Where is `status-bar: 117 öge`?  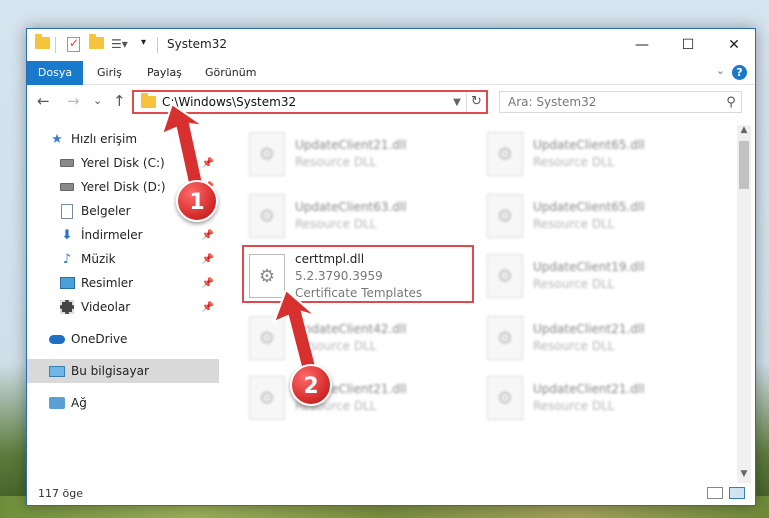 status-bar: 117 öge is located at coordinates (391, 493).